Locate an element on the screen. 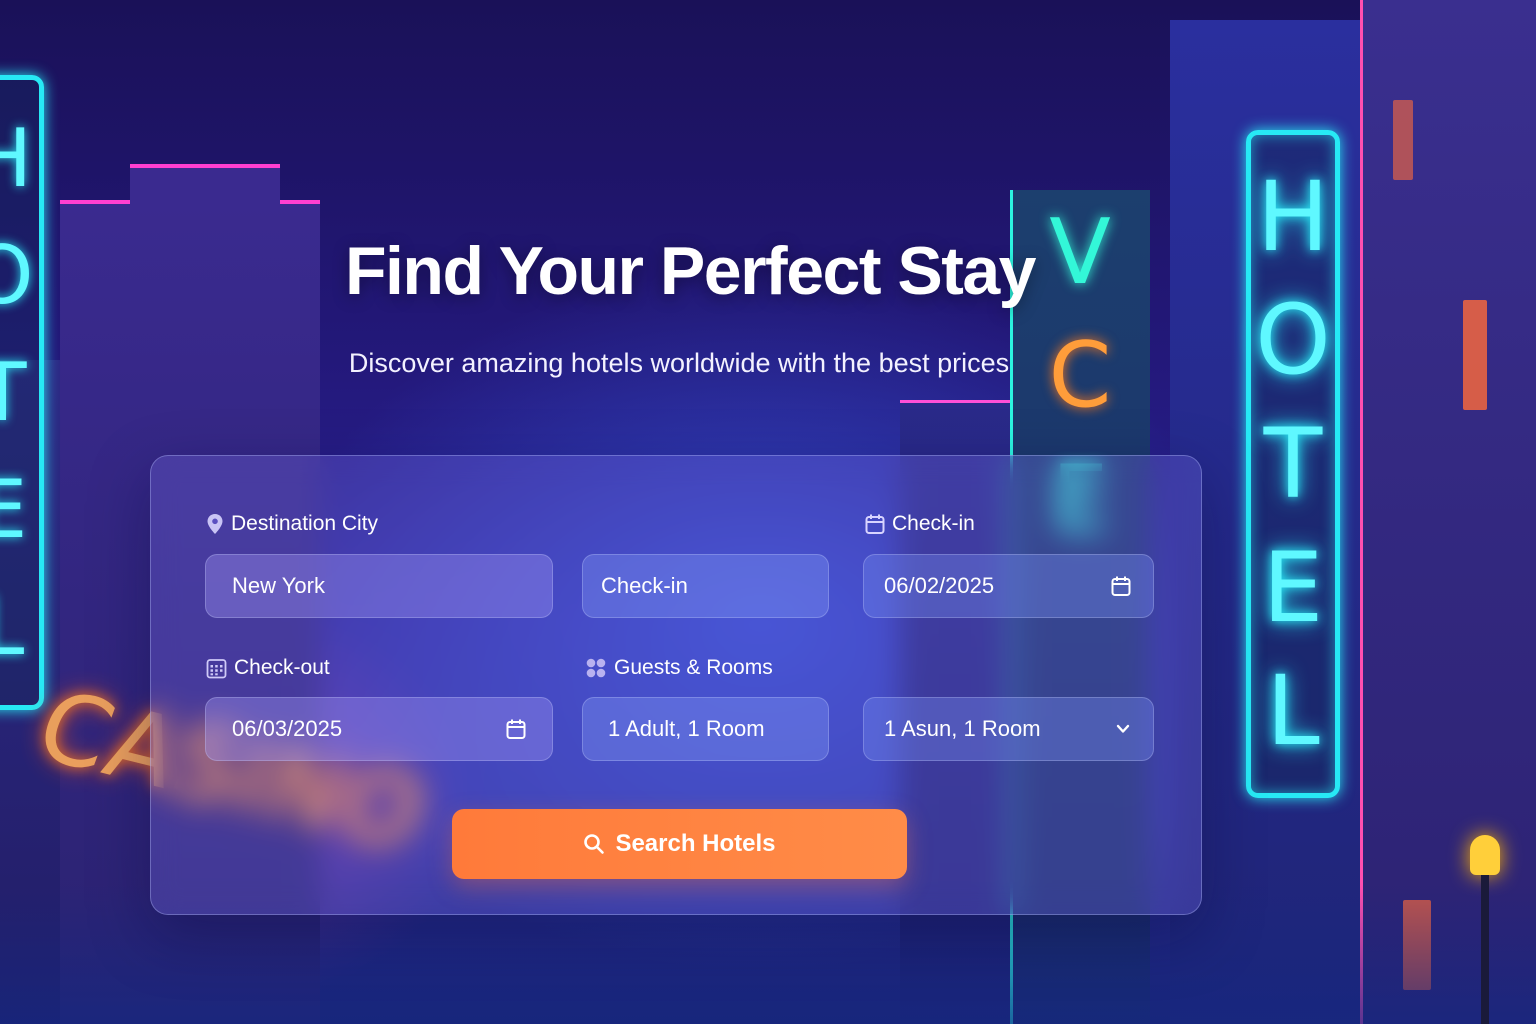 This screenshot has width=1536, height=1024. checkout-label: Check-out is located at coordinates (268, 668).